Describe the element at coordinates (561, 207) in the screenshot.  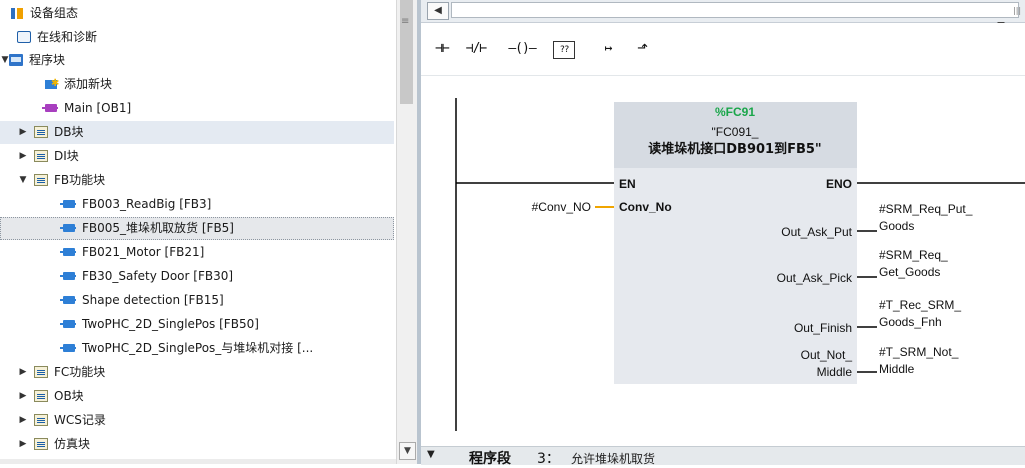
I see `input-operand: #Conv_NO` at that location.